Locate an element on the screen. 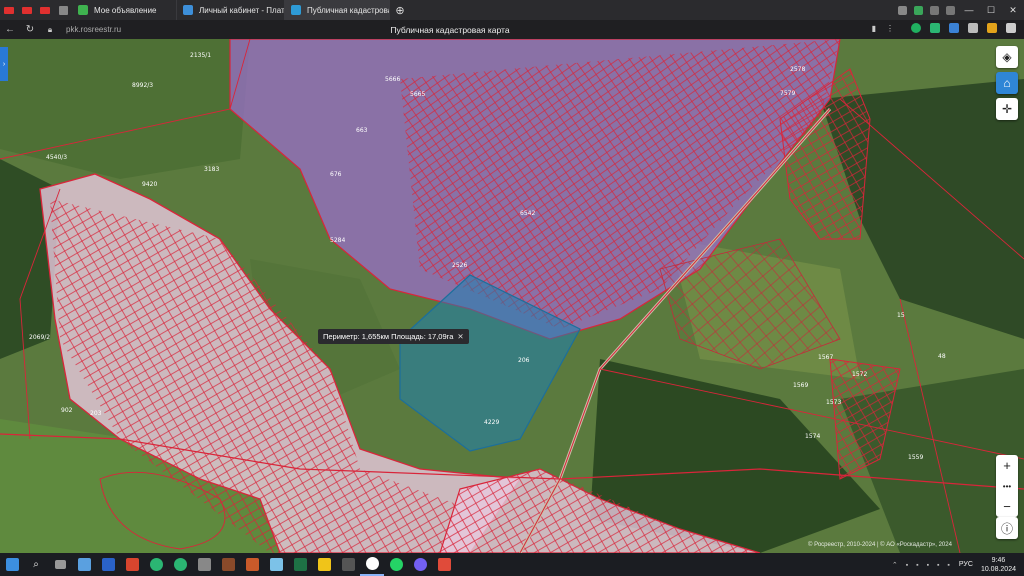 The image size is (1024, 576). parcel-label: 2135/1 is located at coordinates (200, 55).